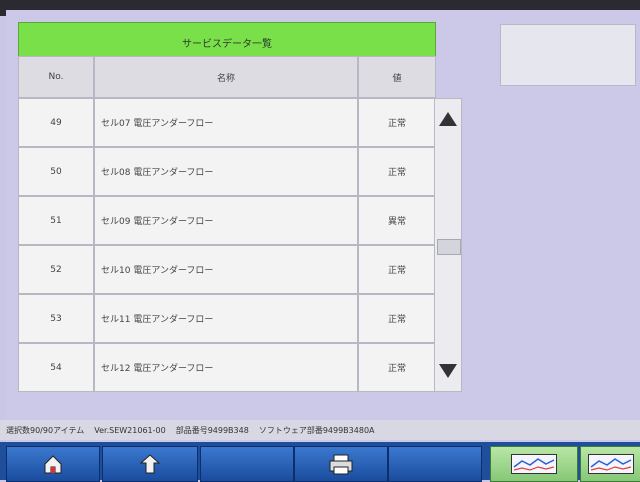 The height and width of the screenshot is (482, 640). I want to click on scroll-up-button, so click(448, 119).